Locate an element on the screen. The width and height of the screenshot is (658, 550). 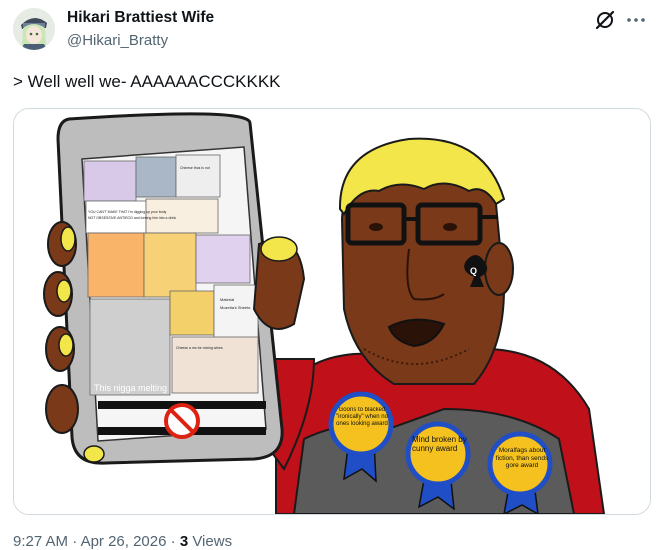
svg-text: Mozetia's Sheets is located at coordinates (235, 307).